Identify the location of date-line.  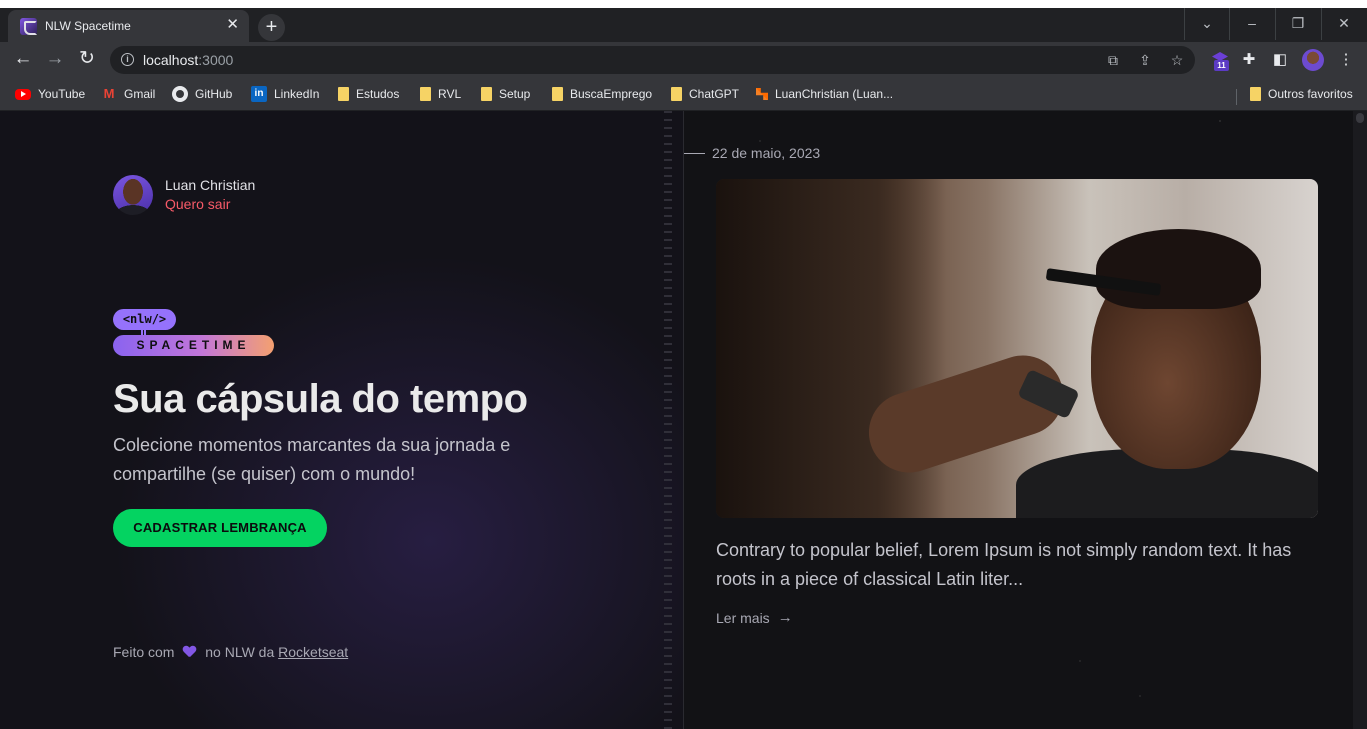
(694, 153).